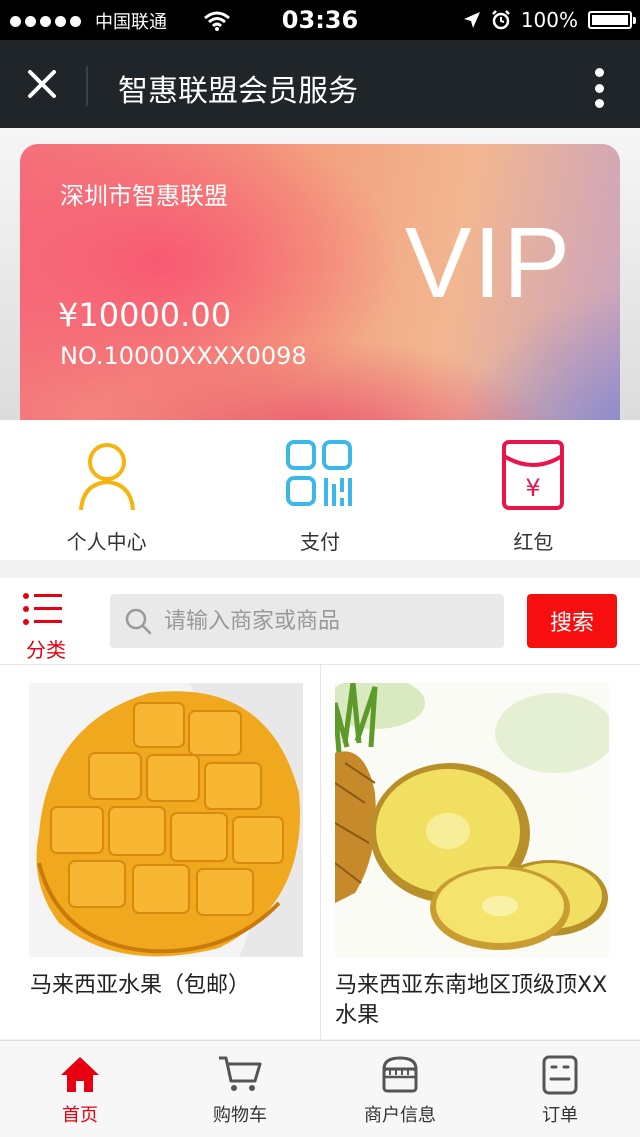 The width and height of the screenshot is (640, 1137). What do you see at coordinates (106, 542) in the screenshot?
I see `quick-action-label: 个人中心` at bounding box center [106, 542].